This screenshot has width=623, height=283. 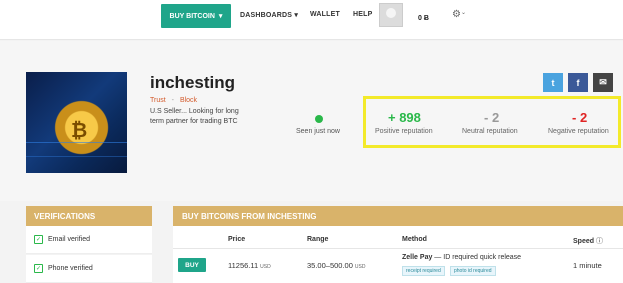 What do you see at coordinates (319, 119) in the screenshot?
I see `online-status-icon` at bounding box center [319, 119].